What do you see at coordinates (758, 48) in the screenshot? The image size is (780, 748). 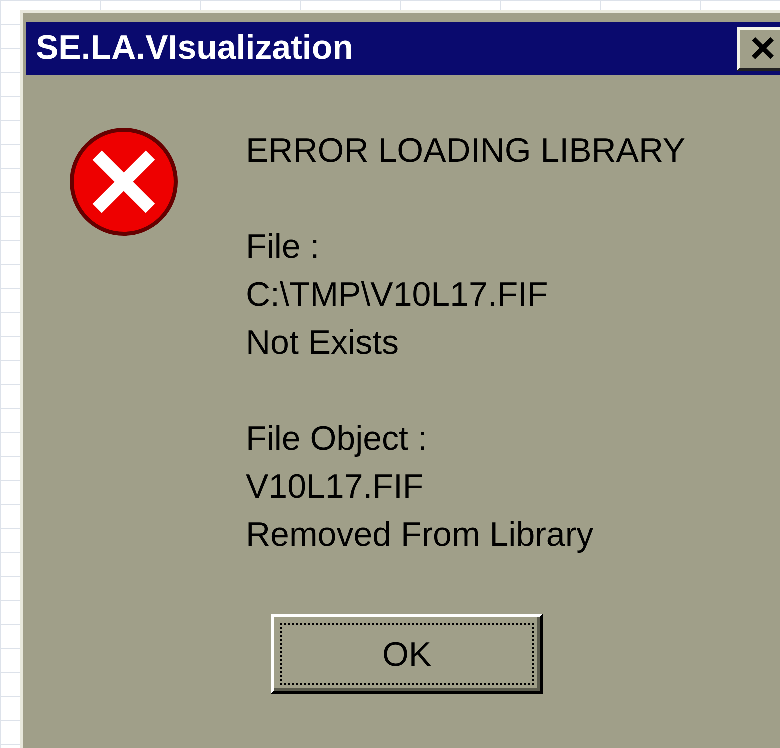 I see `close-button: ×` at bounding box center [758, 48].